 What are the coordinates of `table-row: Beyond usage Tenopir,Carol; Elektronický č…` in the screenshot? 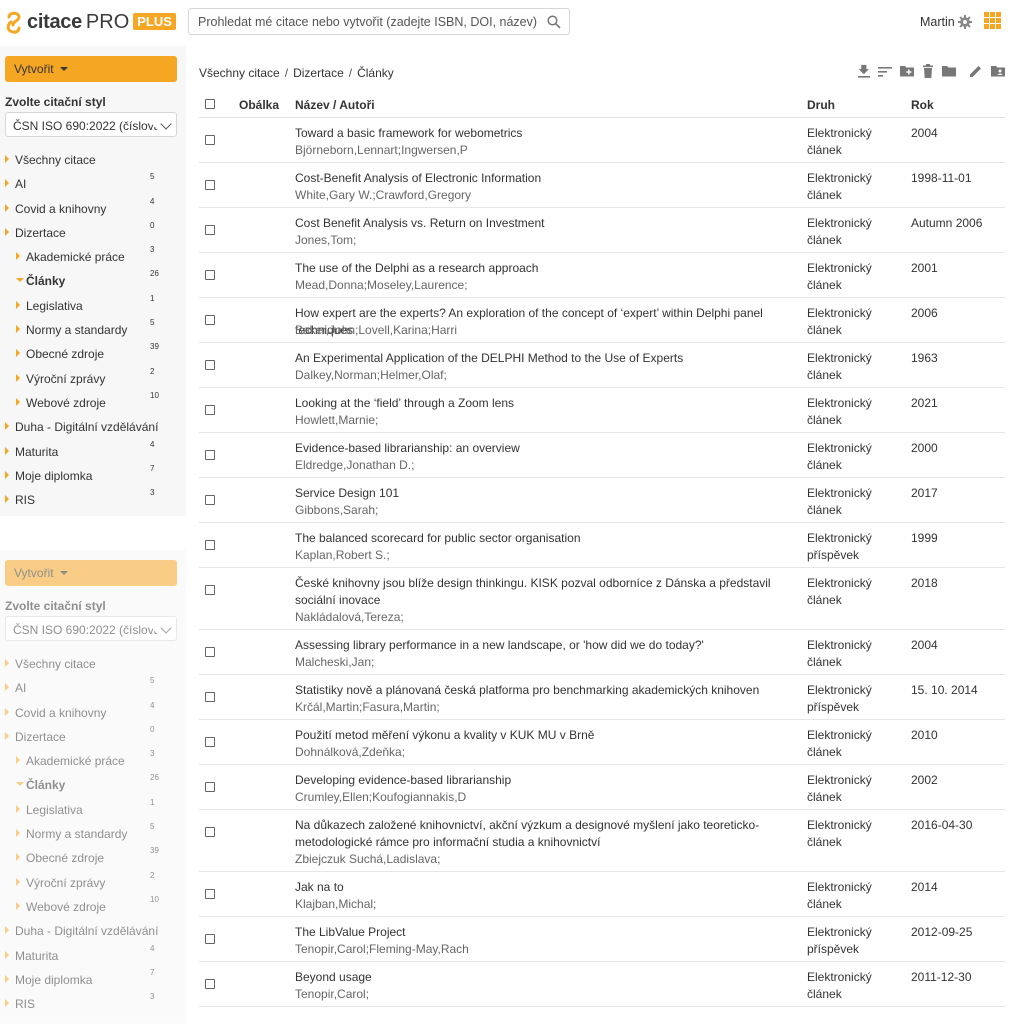 It's located at (602, 984).